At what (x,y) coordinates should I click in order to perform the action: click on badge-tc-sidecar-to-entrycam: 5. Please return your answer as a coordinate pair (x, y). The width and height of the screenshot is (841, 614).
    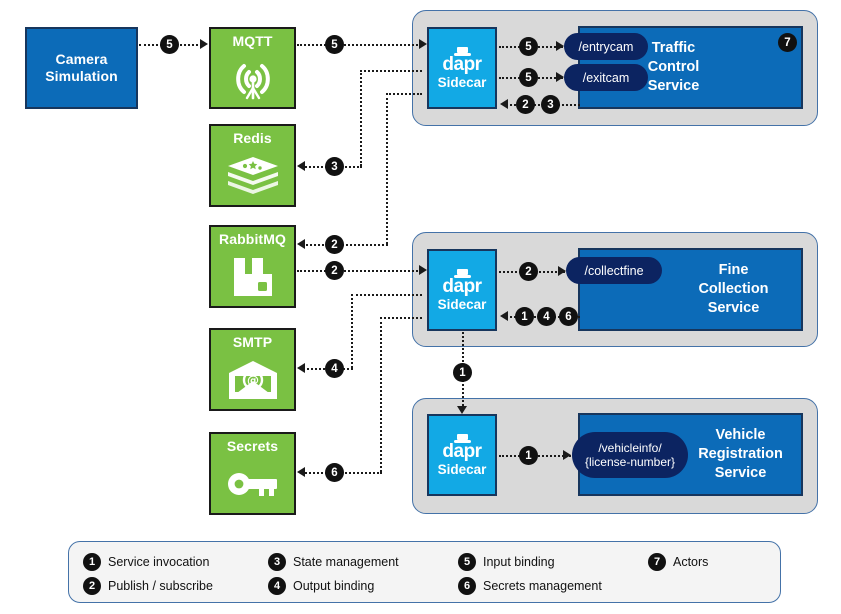
    Looking at the image, I should click on (528, 46).